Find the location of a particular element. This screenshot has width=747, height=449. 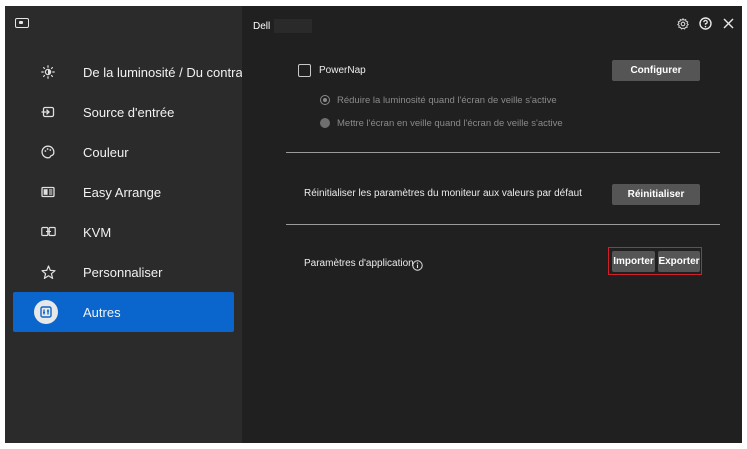

sidebar-item-personalize: Personnaliser is located at coordinates (123, 272).